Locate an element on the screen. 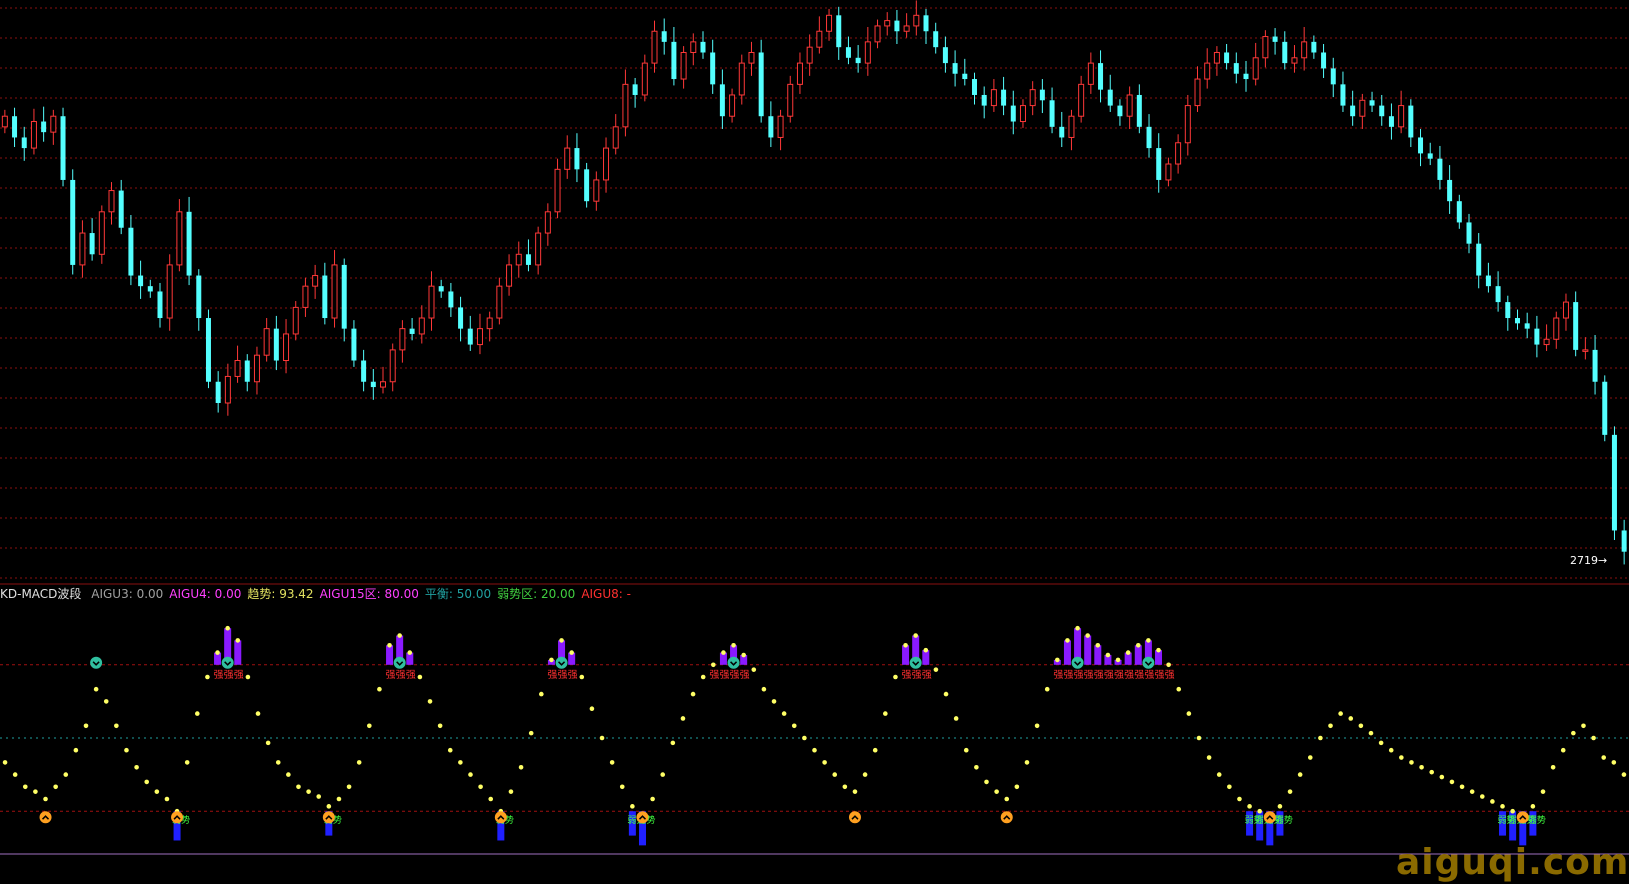 The width and height of the screenshot is (1629, 884). legend-item: AIGU8: - is located at coordinates (606, 594).